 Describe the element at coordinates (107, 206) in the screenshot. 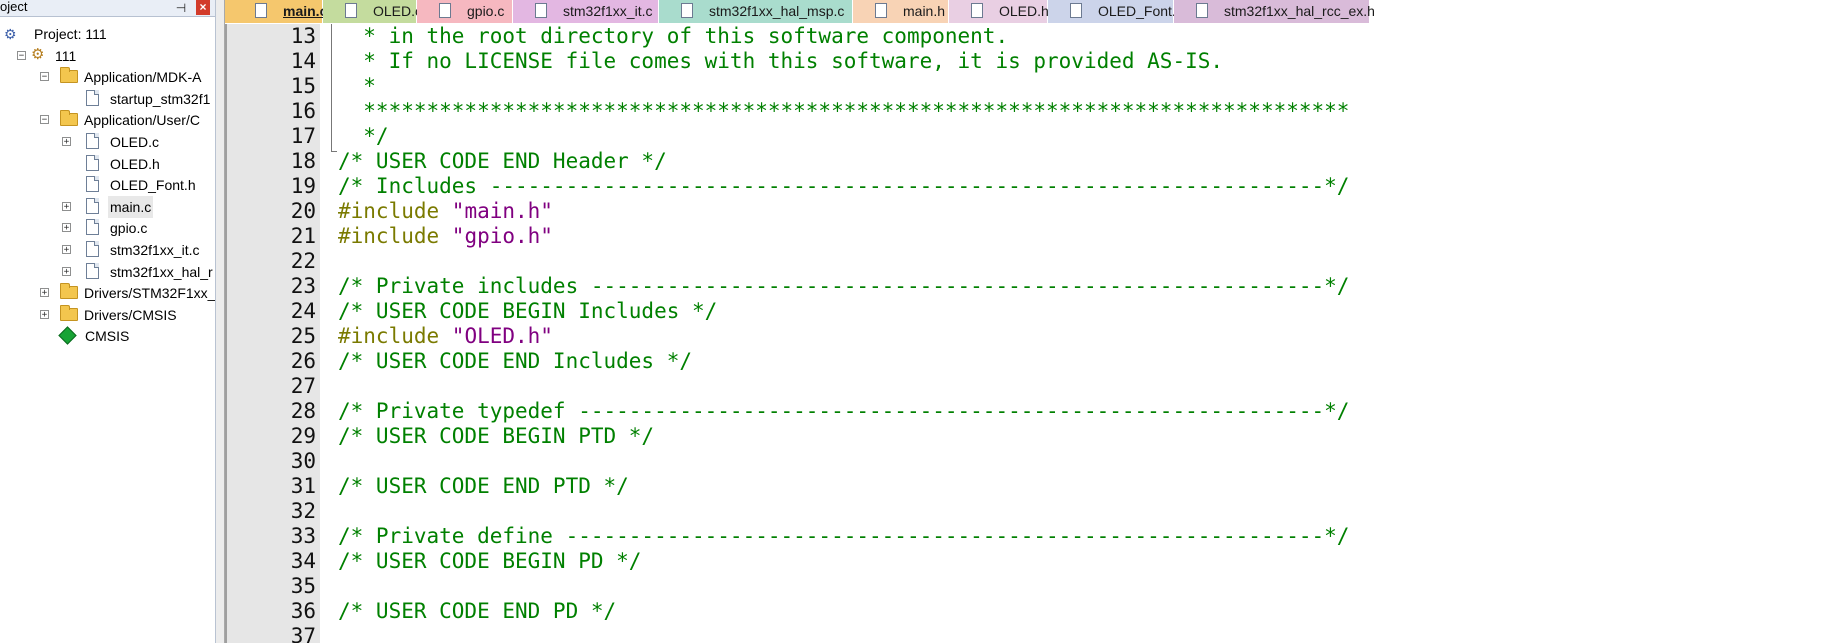

I see `tree-item-main-c: + main.c` at that location.